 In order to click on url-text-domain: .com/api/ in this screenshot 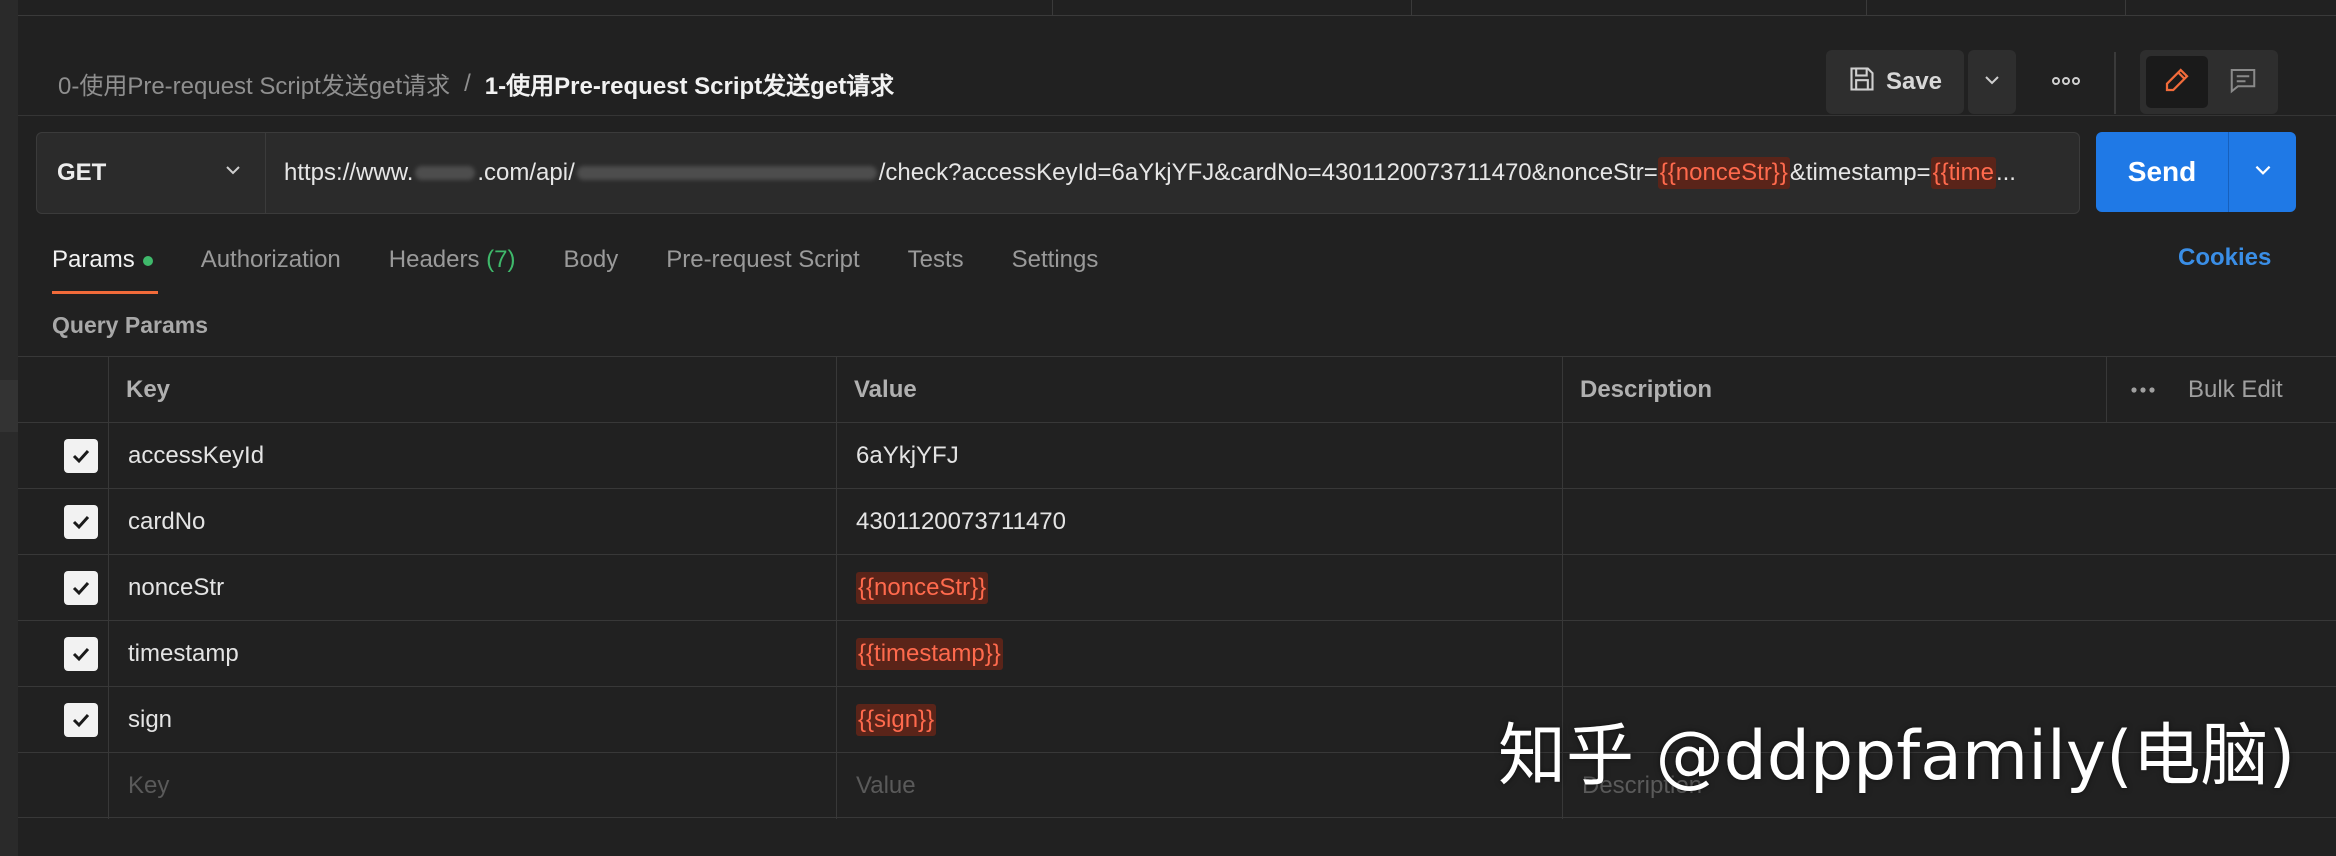, I will do `click(526, 172)`.